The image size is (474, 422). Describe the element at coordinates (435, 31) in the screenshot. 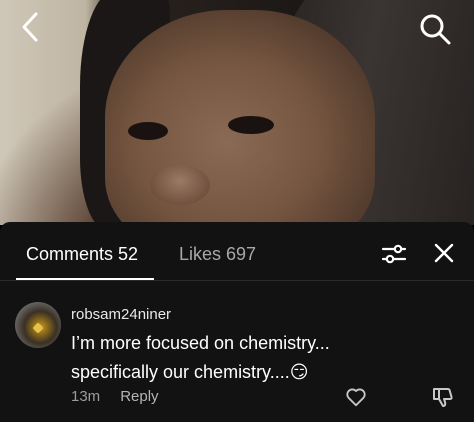

I see `search-icon` at that location.